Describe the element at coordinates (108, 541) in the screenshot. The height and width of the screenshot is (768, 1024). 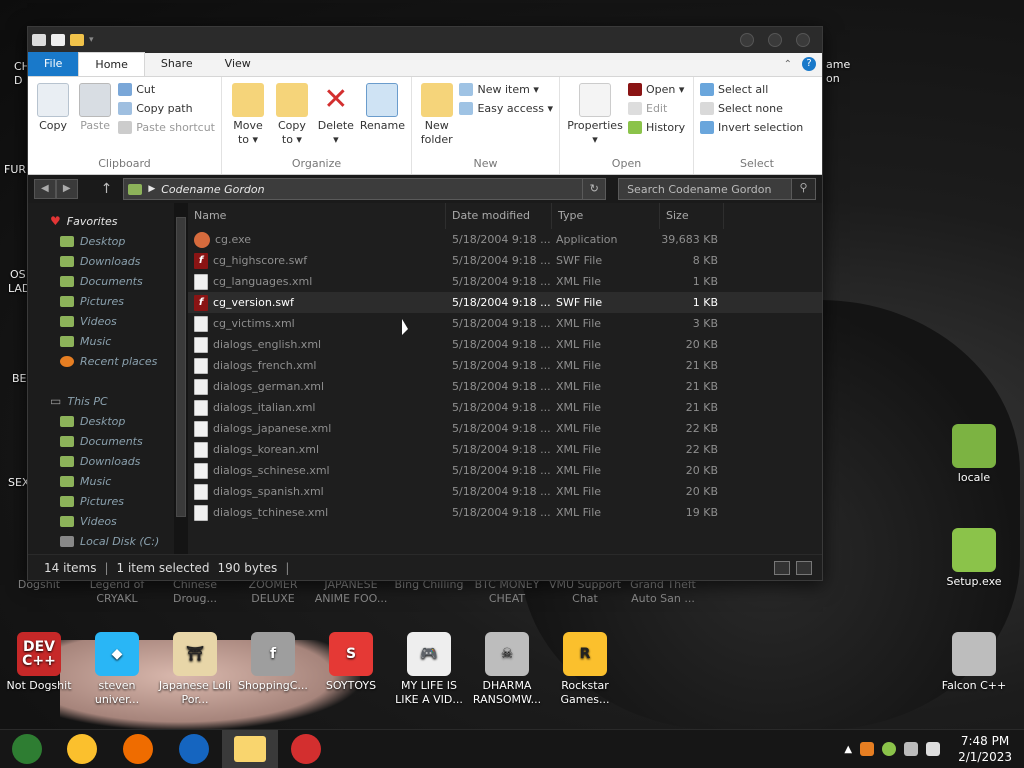
I see `nav-pc-local-disk-c: Local Disk (C:)` at that location.